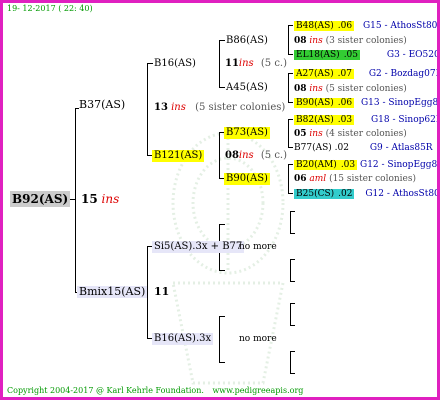 This screenshot has height=400, width=440. I want to click on node-b16-num: 13, so click(161, 107).